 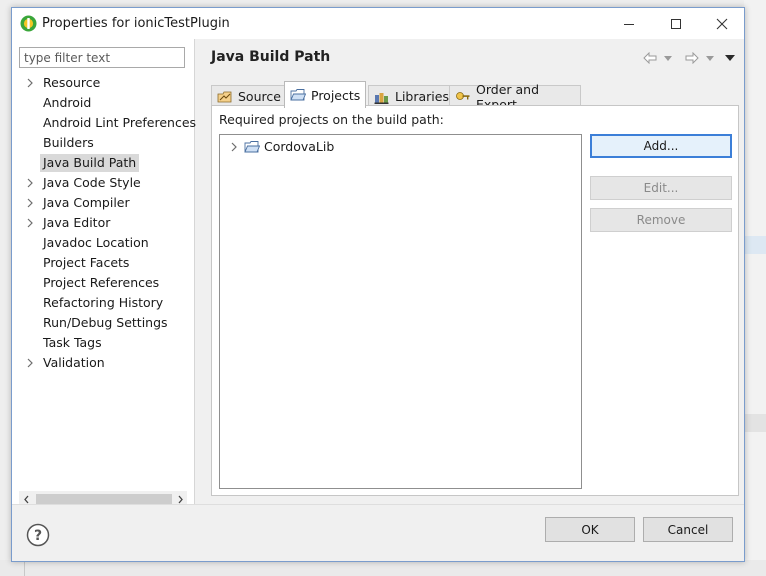 I want to click on sidebar-item: Task Tags, so click(x=103, y=343).